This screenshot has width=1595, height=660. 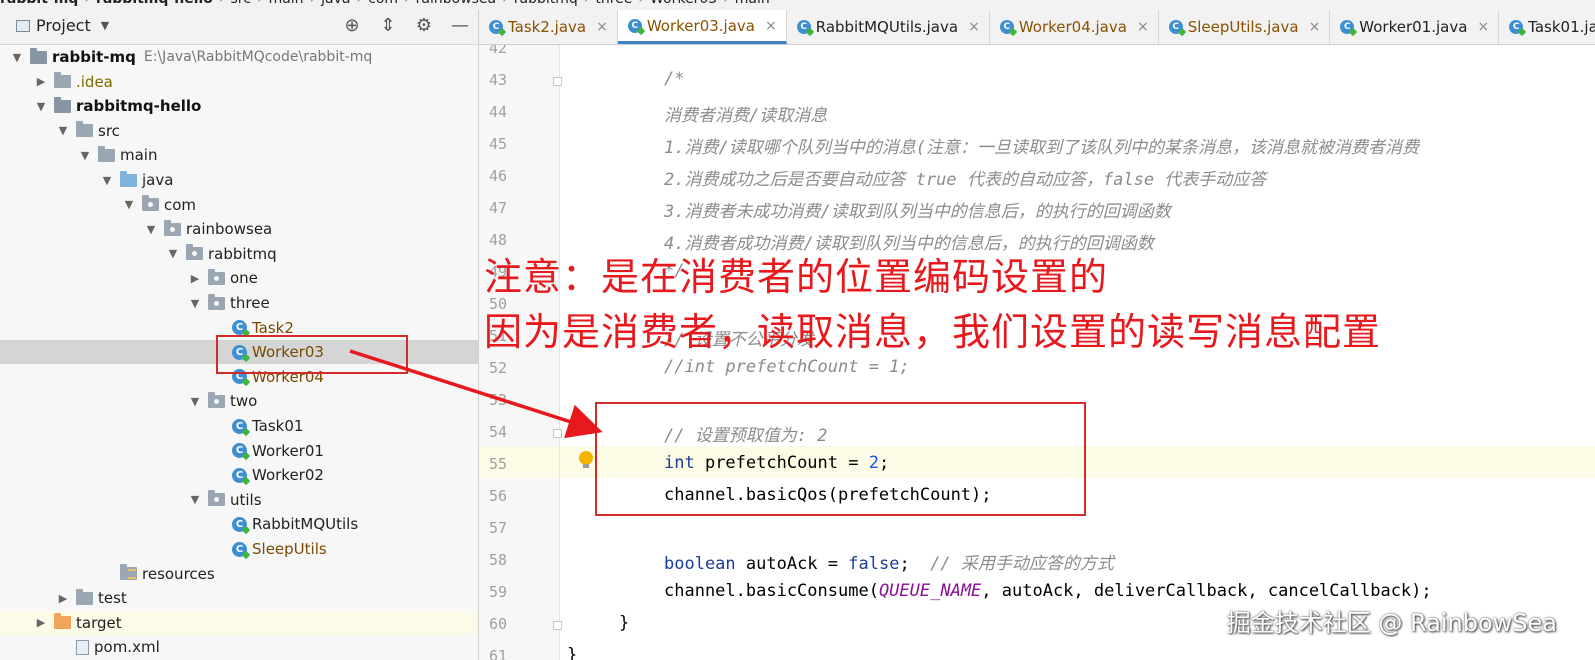 I want to click on annotation-line-1: 注意：是在消费者的位置编码设置的, so click(x=796, y=277).